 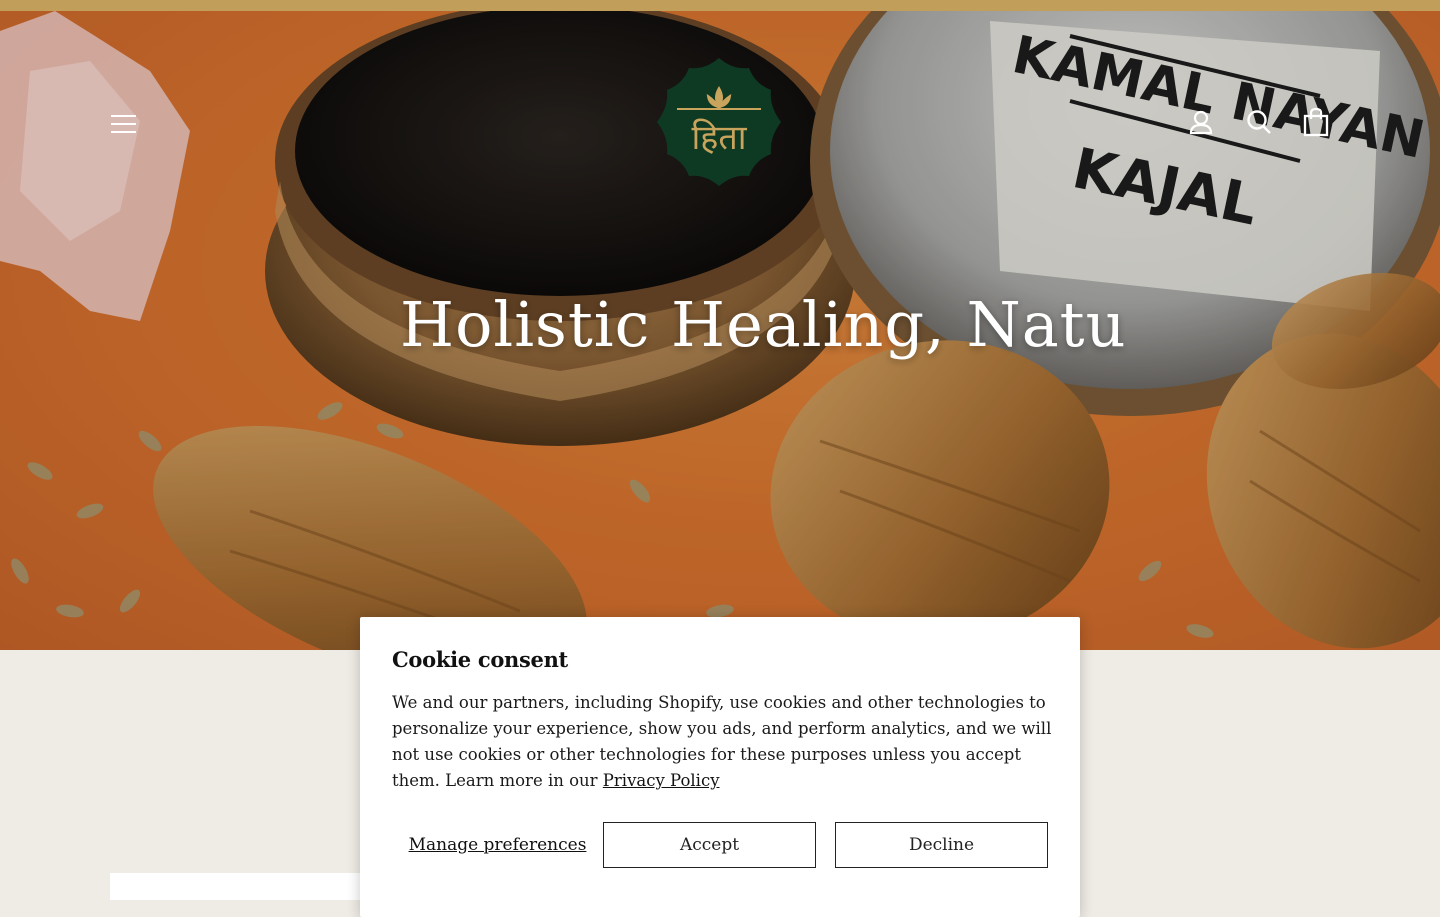 I want to click on content-card, so click(x=235, y=886).